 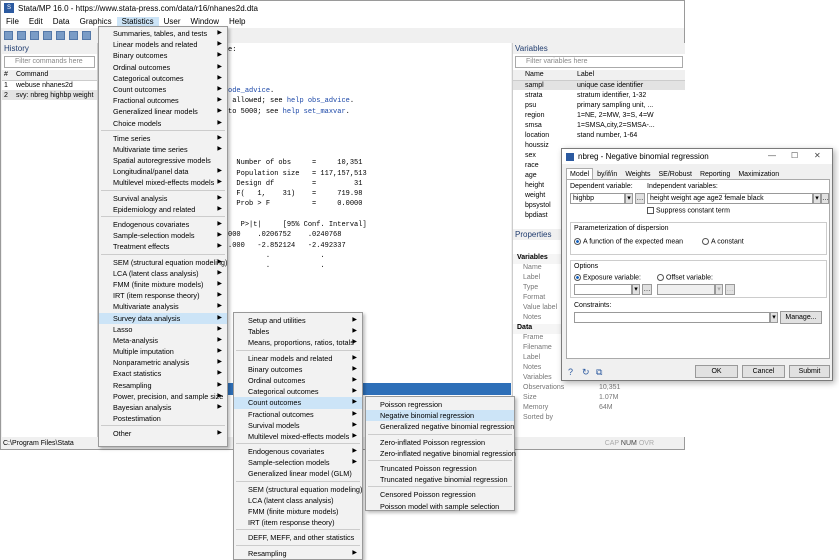 What do you see at coordinates (570, 372) in the screenshot?
I see `help-icon: ?` at bounding box center [570, 372].